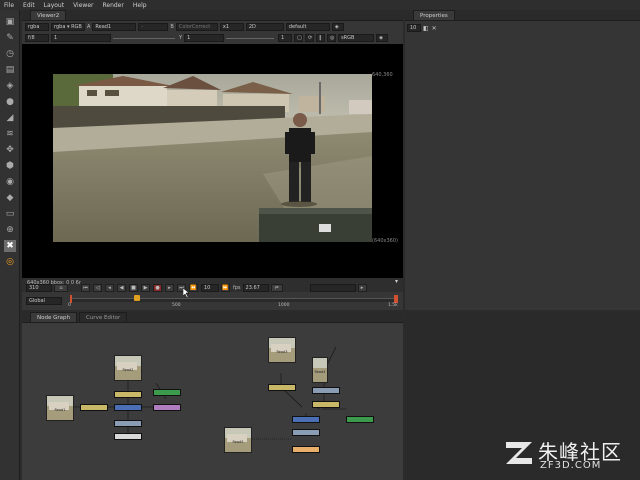  Describe the element at coordinates (133, 288) in the screenshot. I see `stop-icon: ■` at that location.